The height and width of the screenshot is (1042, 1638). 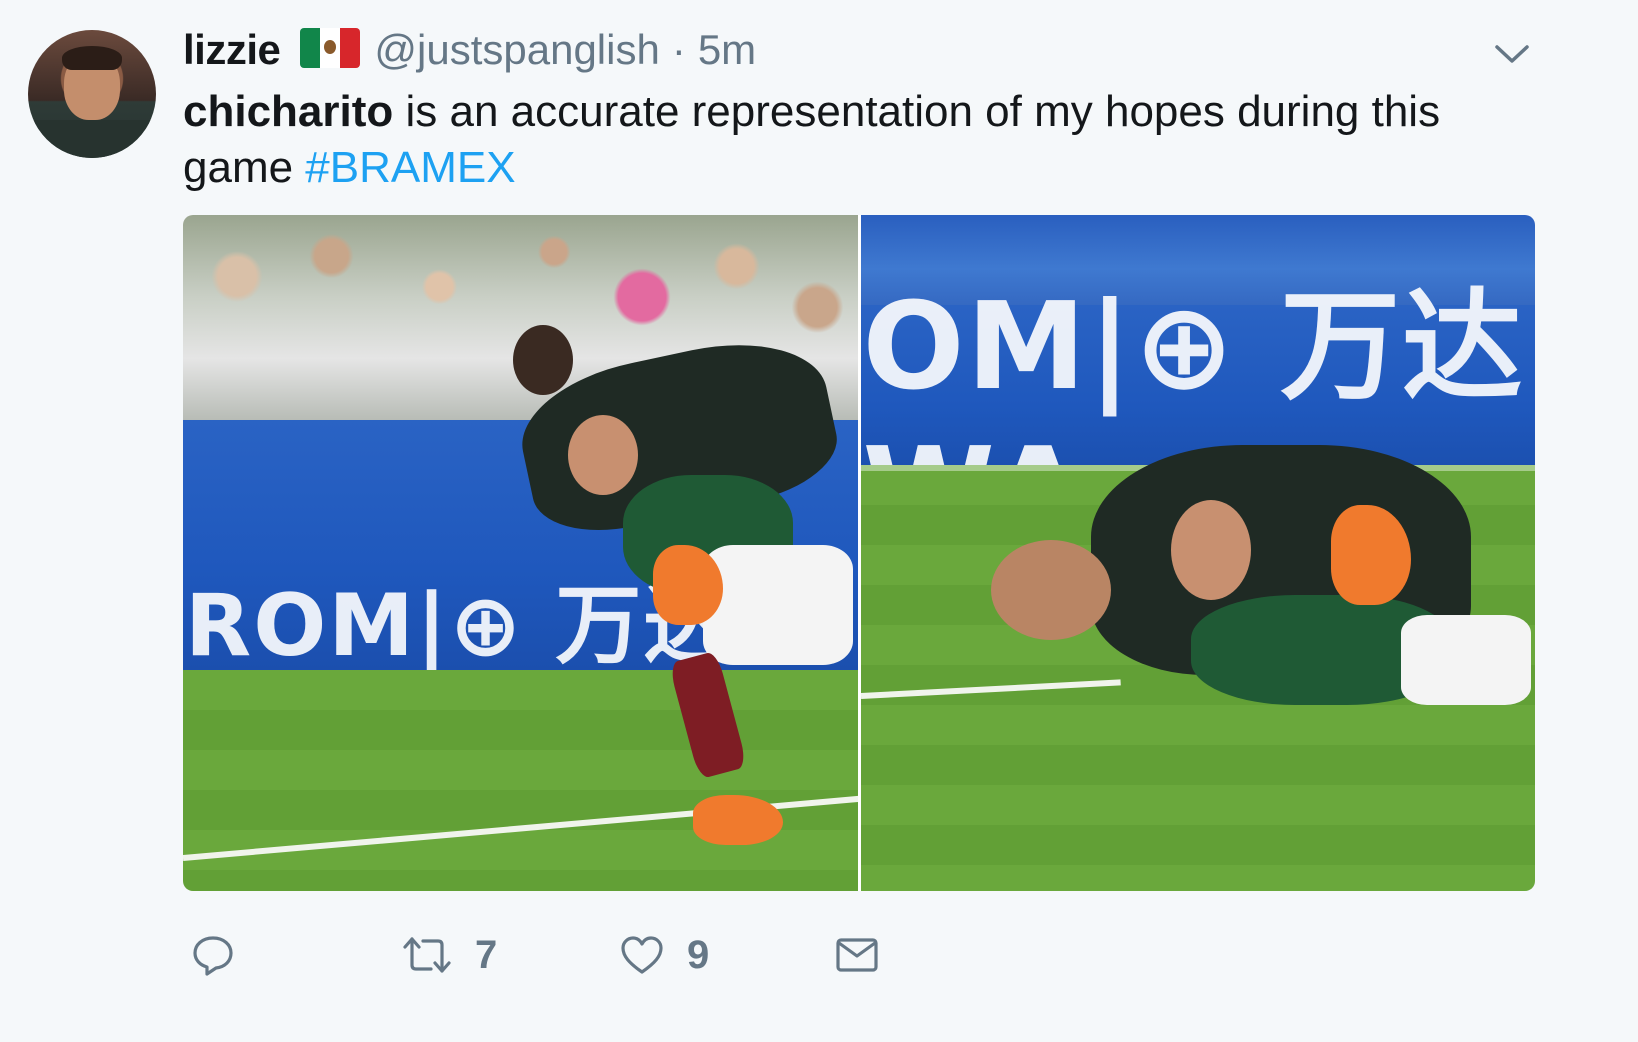 I want to click on tweet-header: lizzie @justspanglish · 5m, so click(x=469, y=50).